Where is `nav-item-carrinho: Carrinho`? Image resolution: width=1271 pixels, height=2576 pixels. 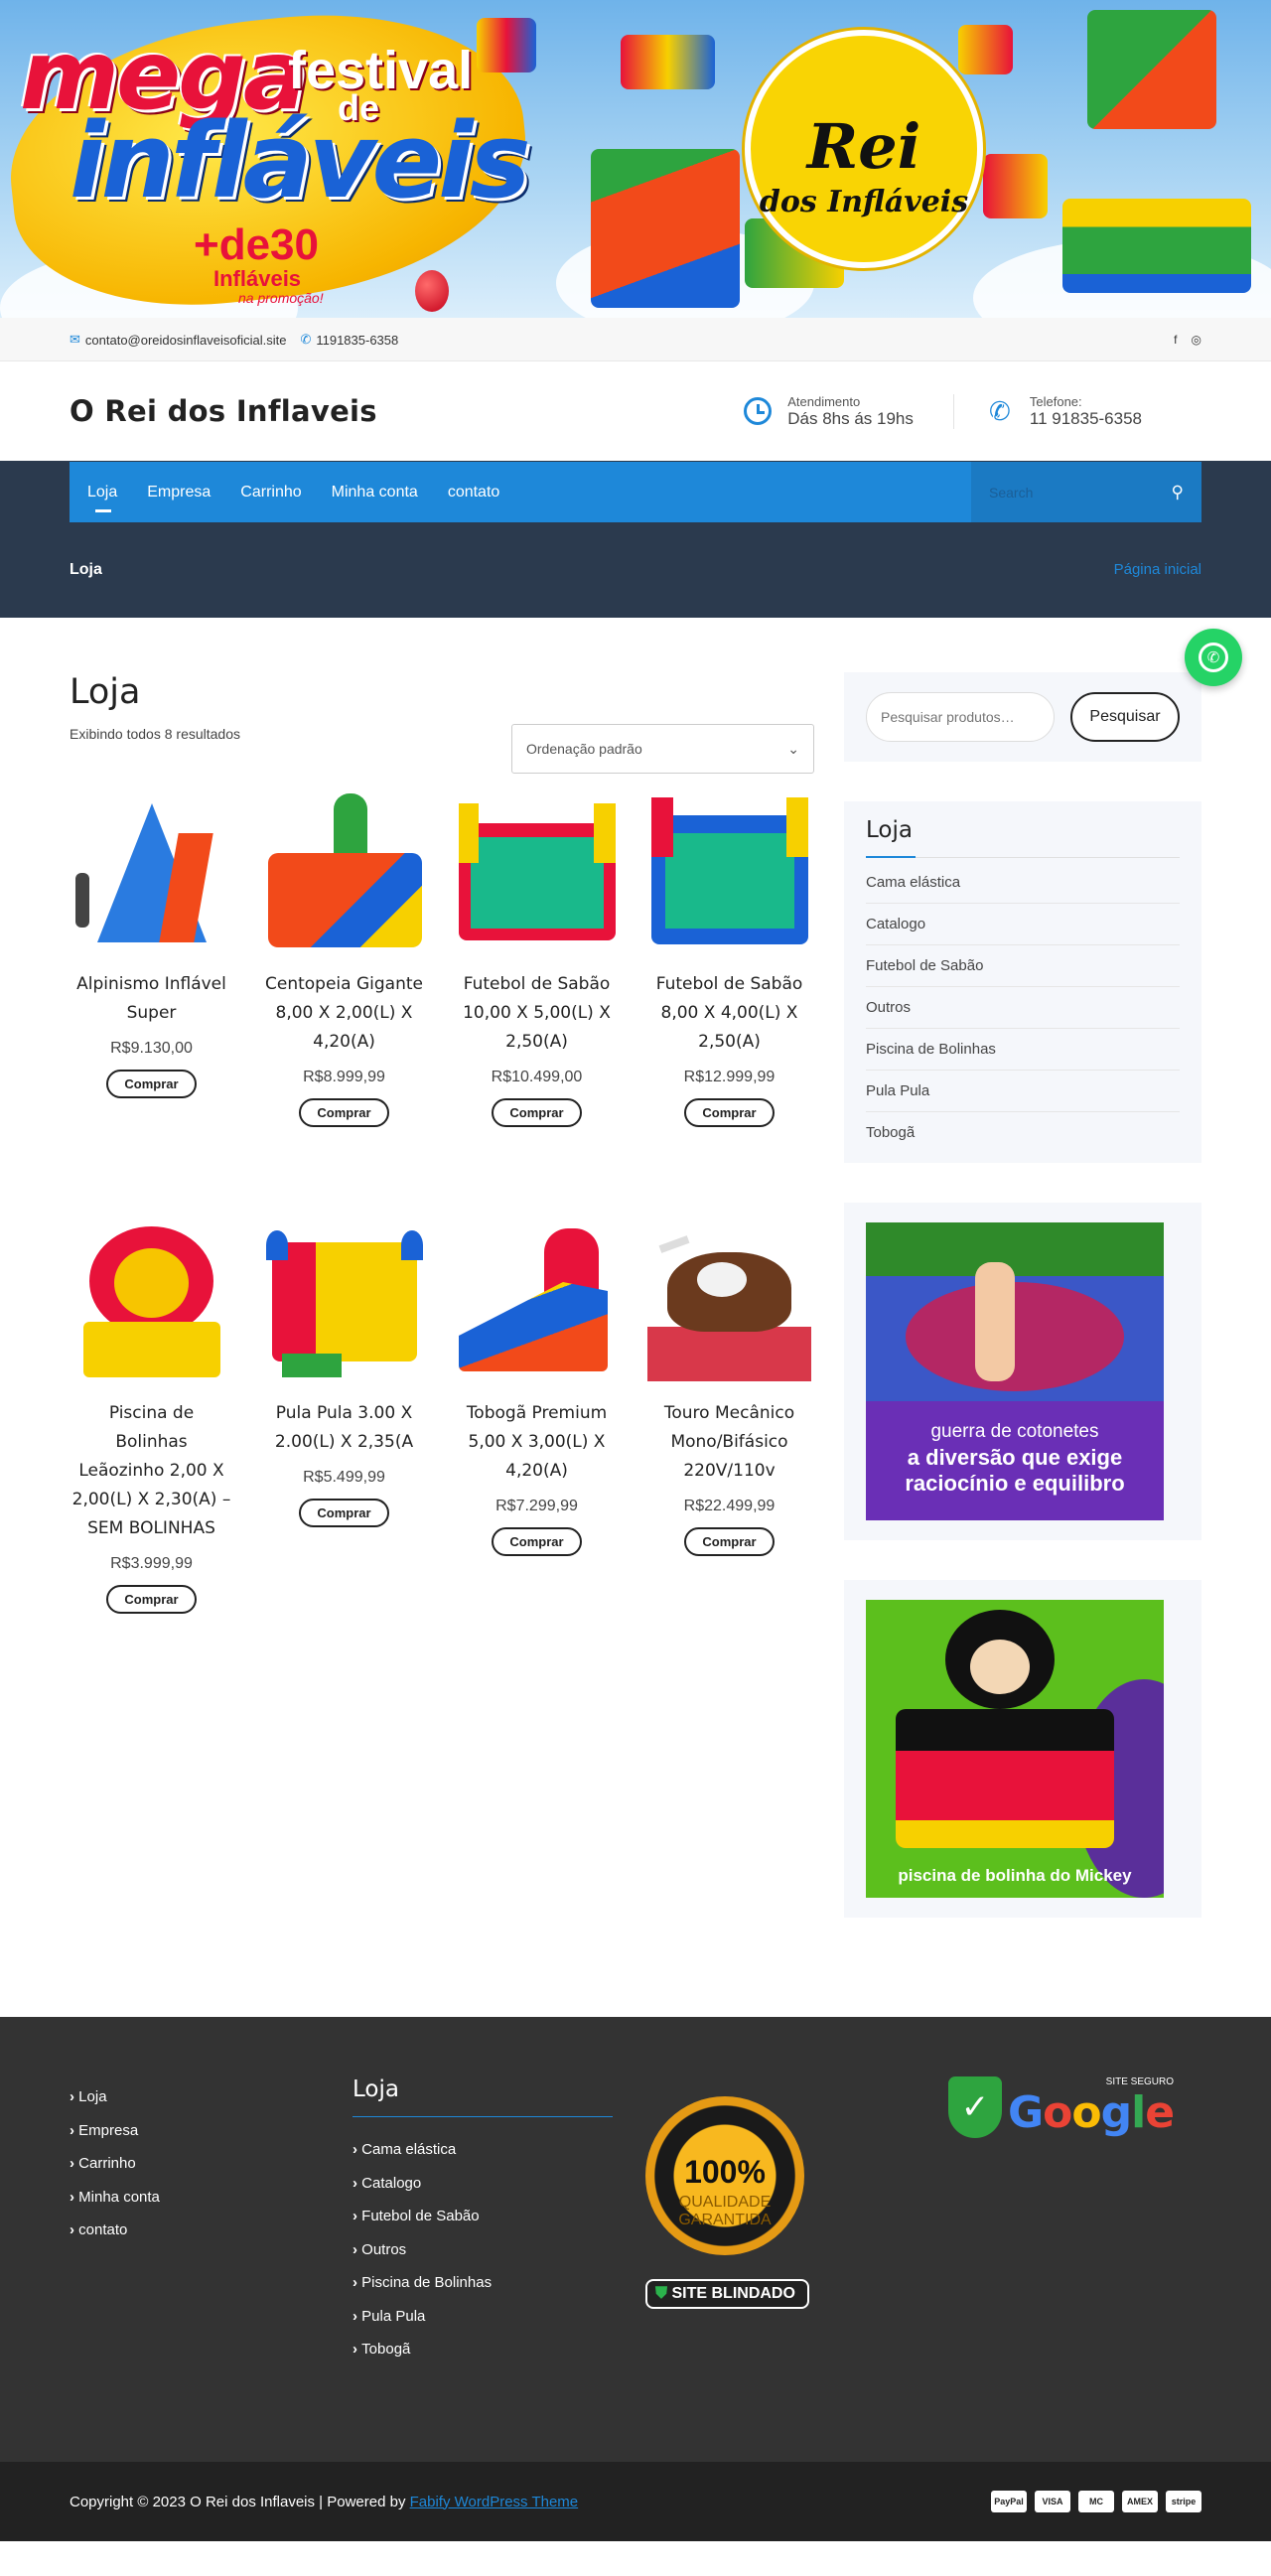
nav-item-carrinho: Carrinho is located at coordinates (270, 492).